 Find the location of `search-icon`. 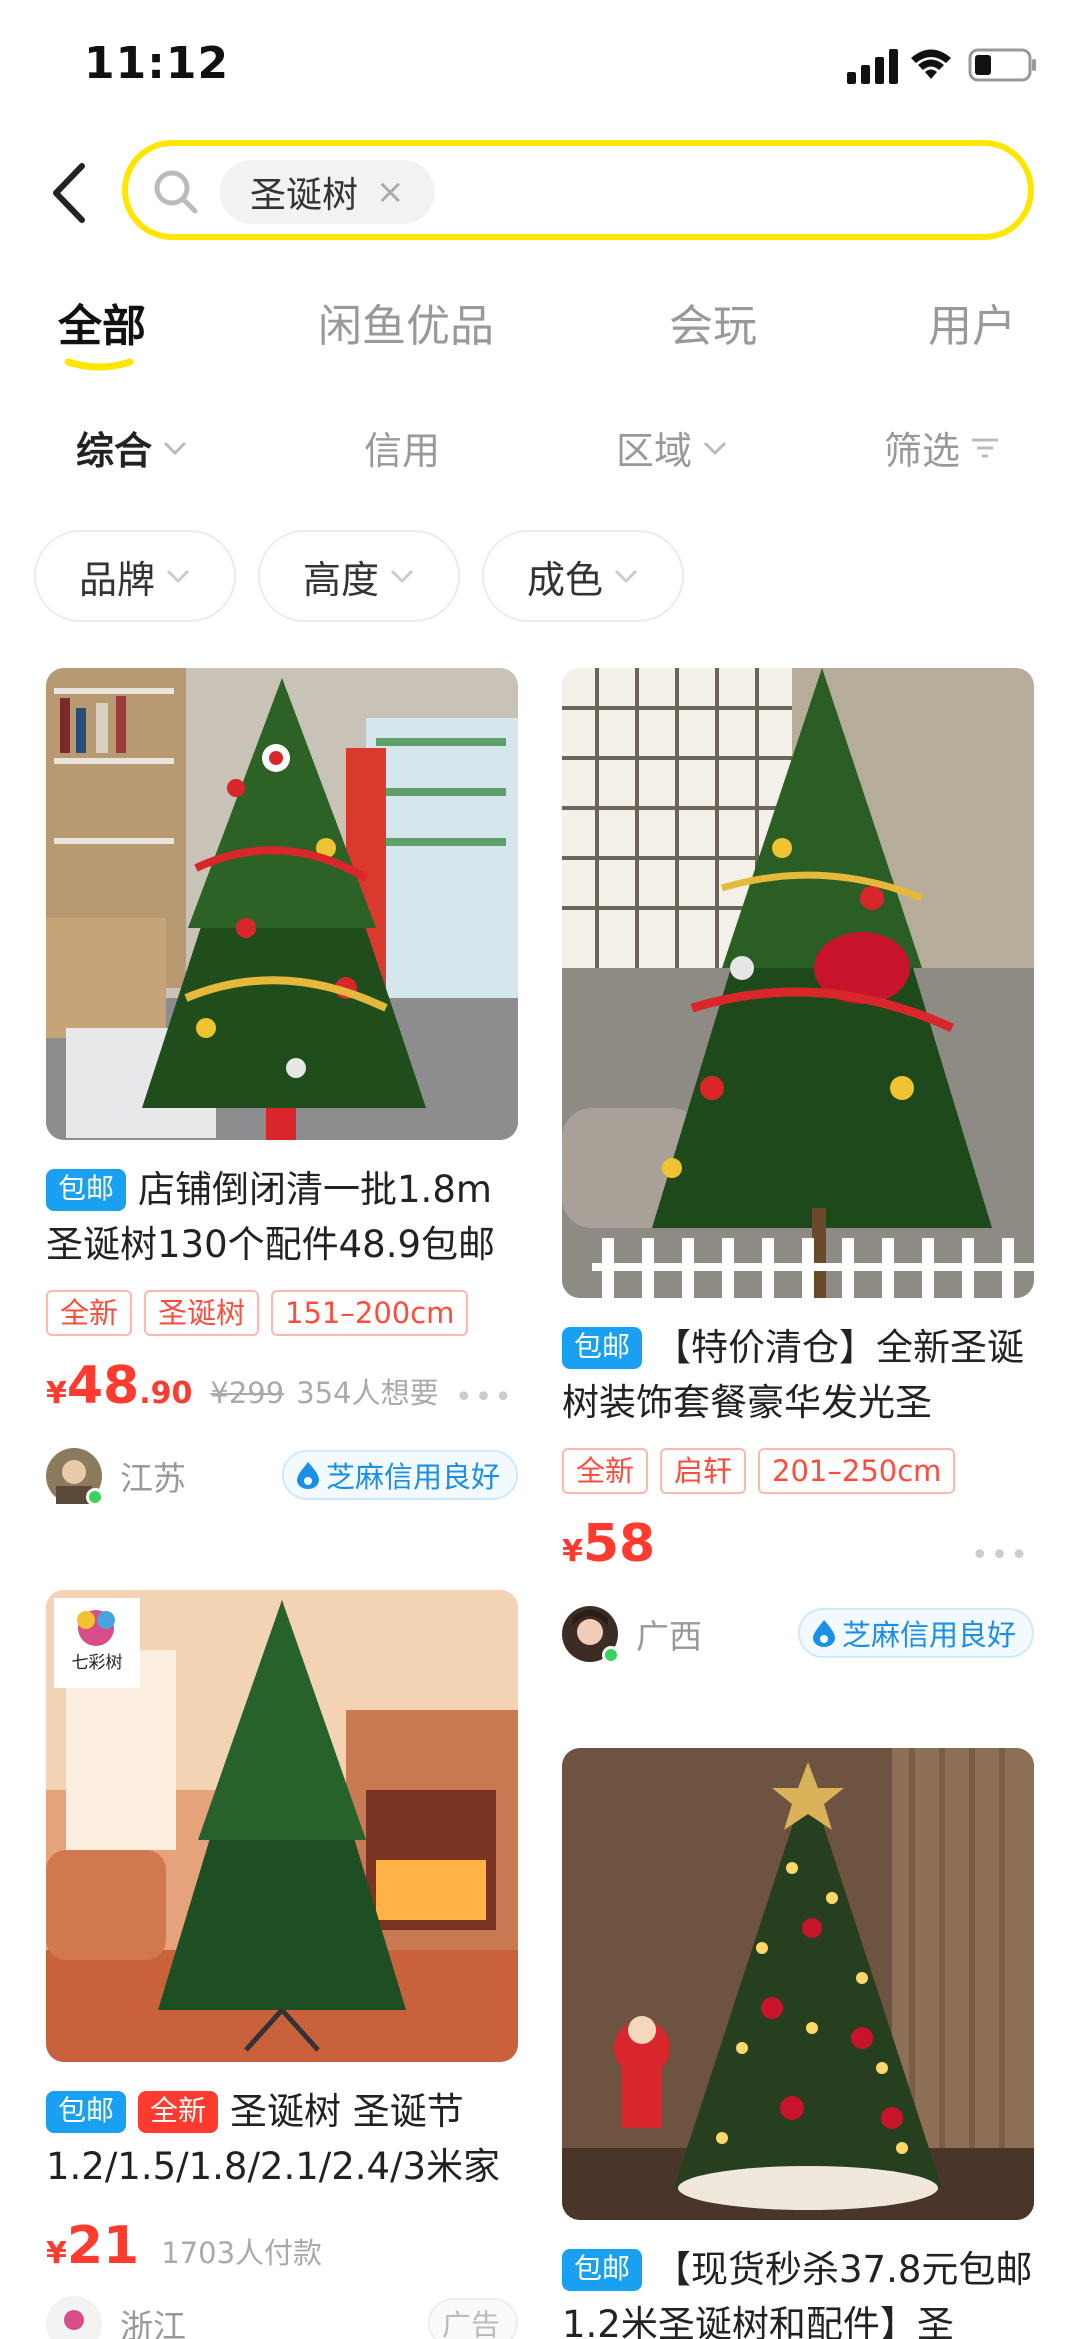

search-icon is located at coordinates (176, 192).